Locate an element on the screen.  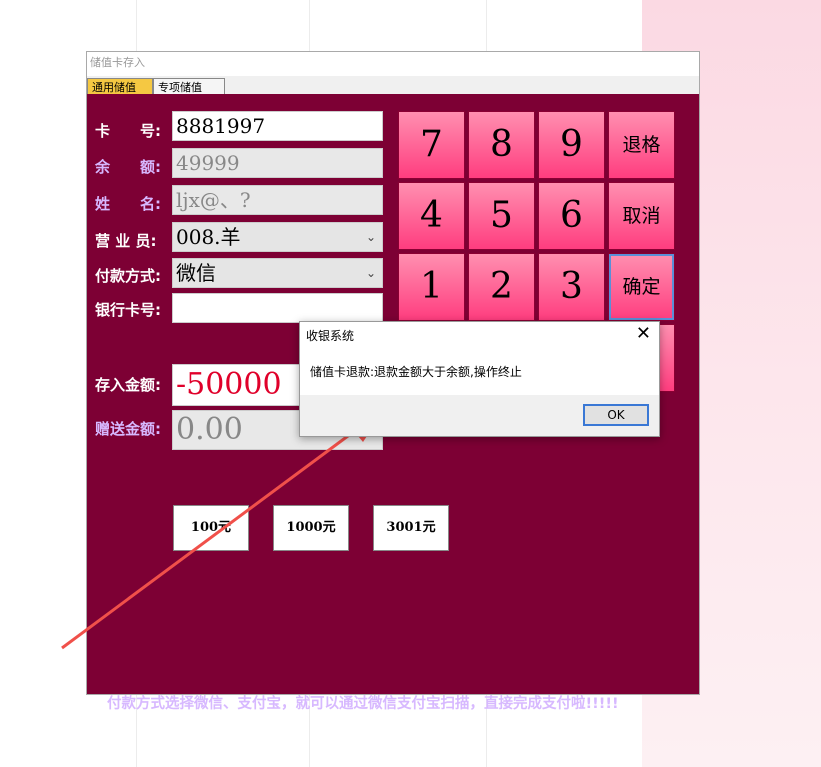
dialog-title: 收银系统 is located at coordinates (330, 336).